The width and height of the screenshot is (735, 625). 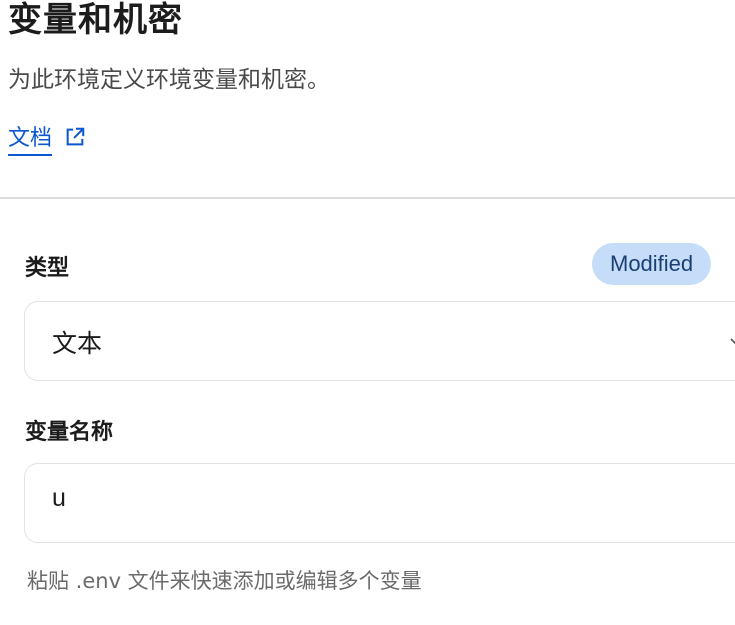 What do you see at coordinates (377, 498) in the screenshot?
I see `variable-name-input` at bounding box center [377, 498].